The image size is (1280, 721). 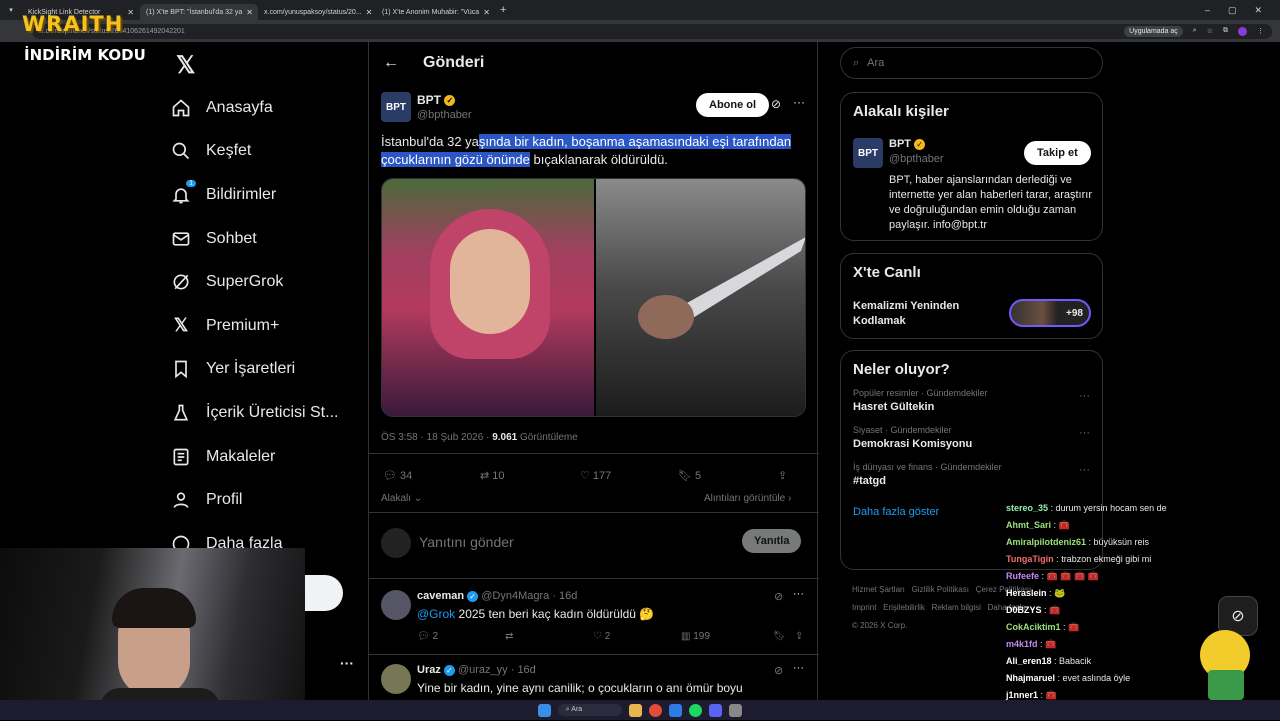 What do you see at coordinates (549, 636) in the screenshot?
I see `repost-button: ⇄` at bounding box center [549, 636].